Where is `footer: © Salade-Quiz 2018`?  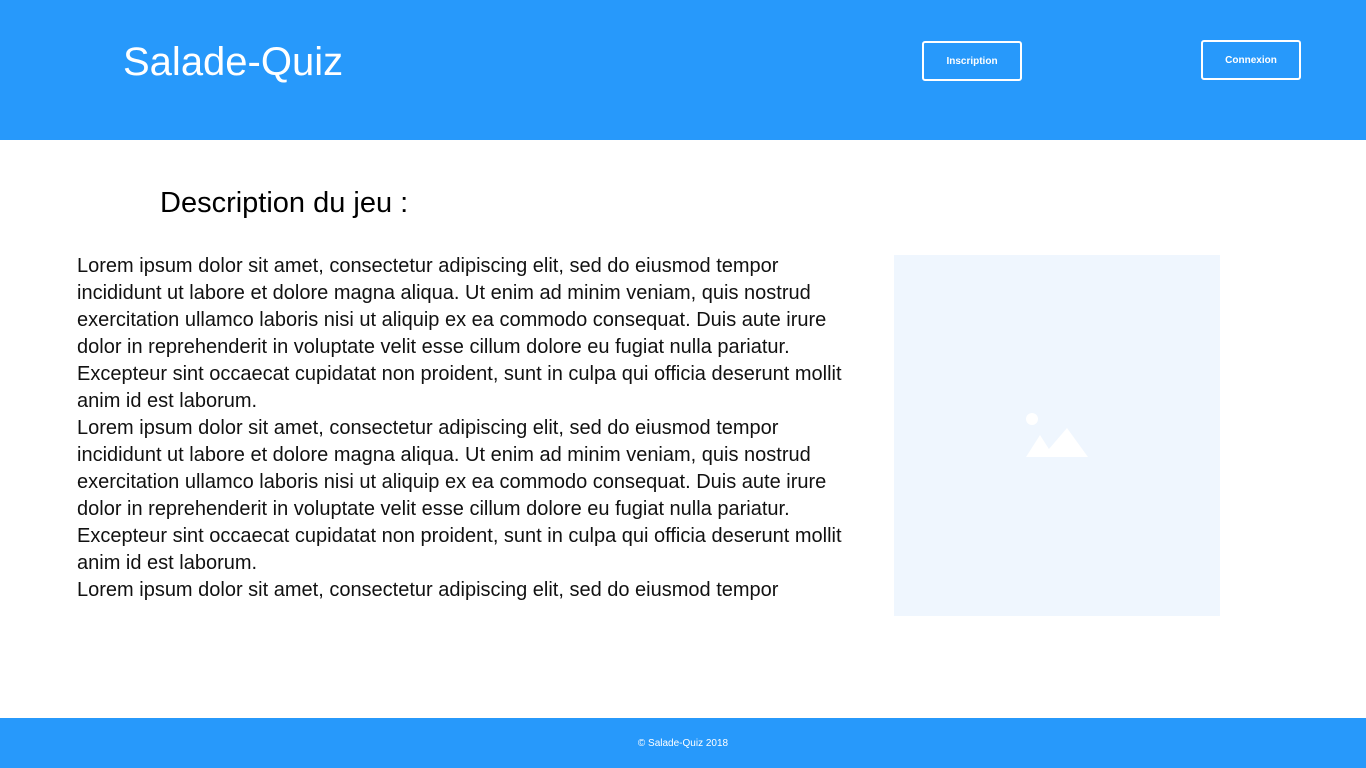
footer: © Salade-Quiz 2018 is located at coordinates (683, 743).